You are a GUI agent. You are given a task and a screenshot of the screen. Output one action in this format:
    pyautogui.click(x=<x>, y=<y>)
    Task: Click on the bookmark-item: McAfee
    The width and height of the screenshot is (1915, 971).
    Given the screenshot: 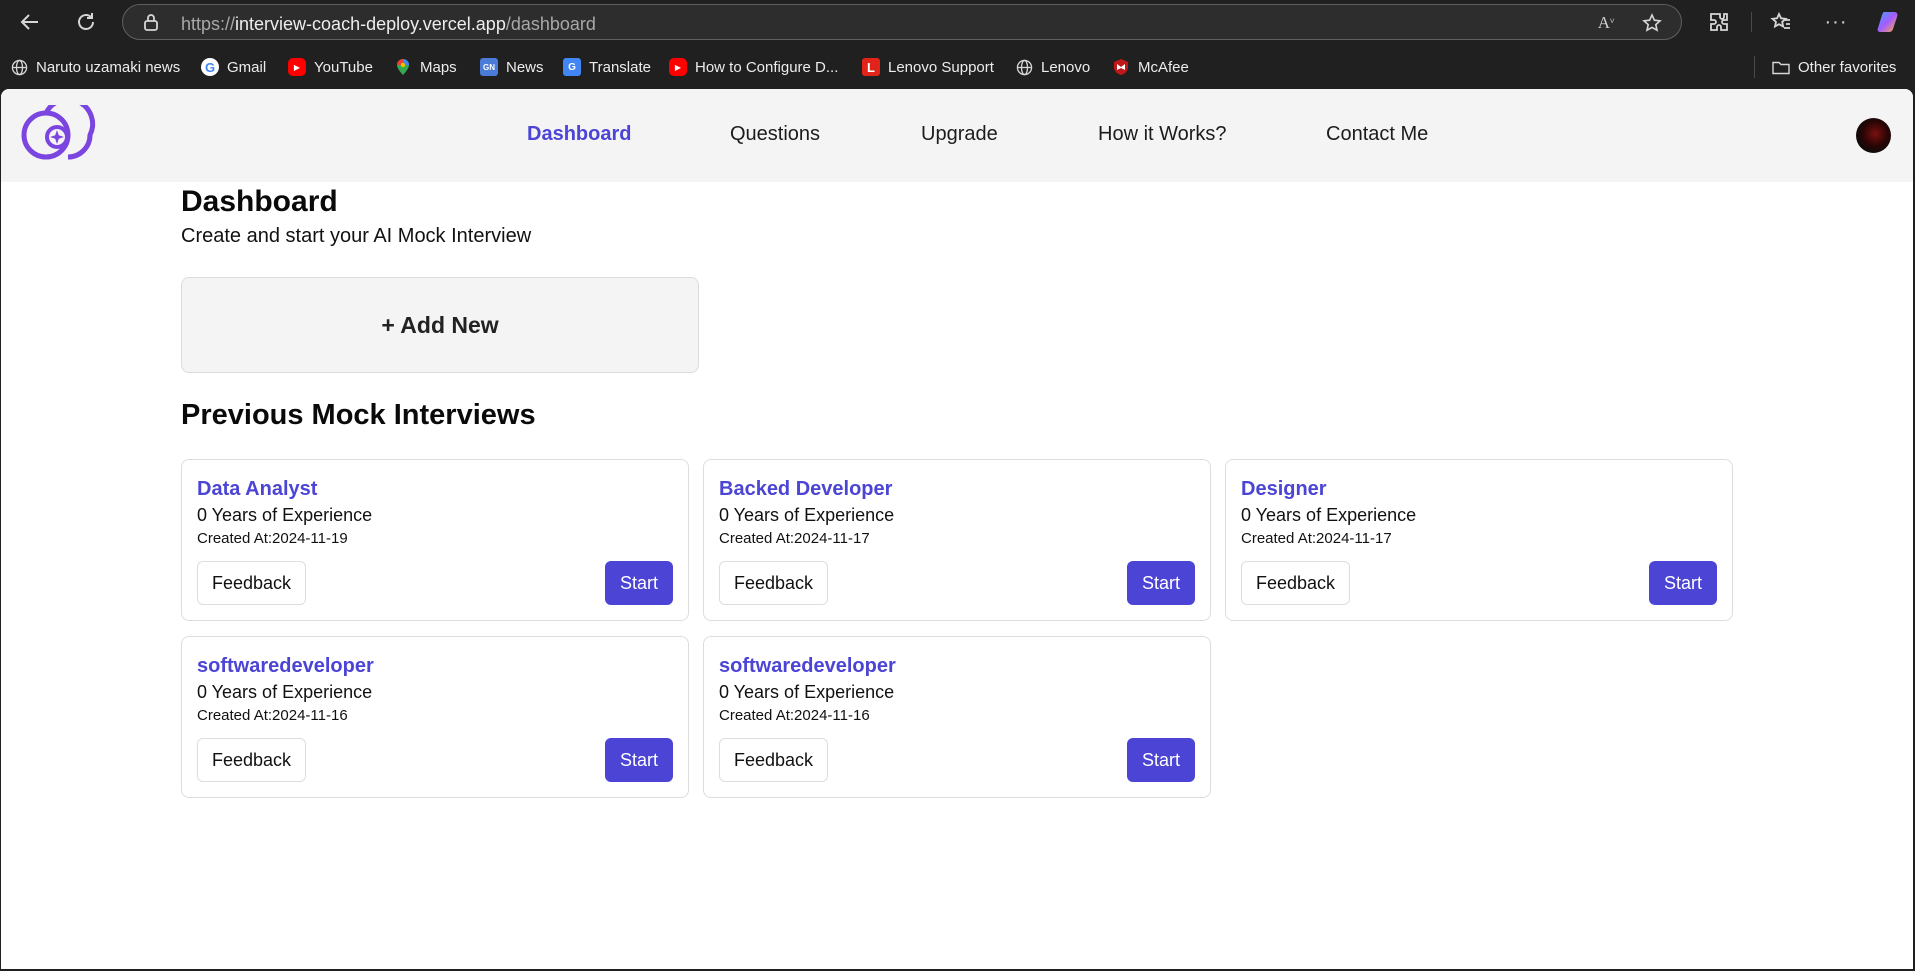 What is the action you would take?
    pyautogui.click(x=1150, y=67)
    